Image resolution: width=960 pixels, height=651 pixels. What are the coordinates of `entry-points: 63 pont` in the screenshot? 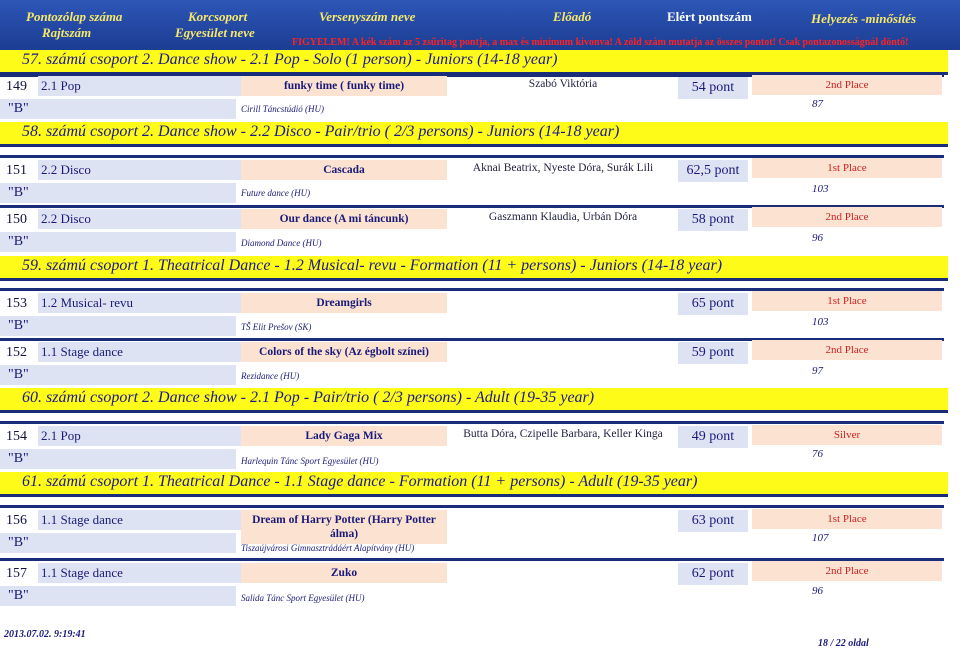 It's located at (713, 521).